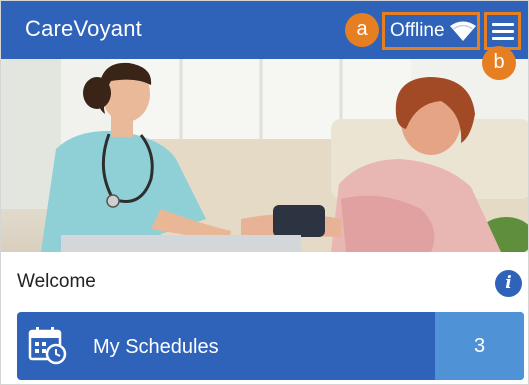  What do you see at coordinates (502, 31) in the screenshot?
I see `menu-button` at bounding box center [502, 31].